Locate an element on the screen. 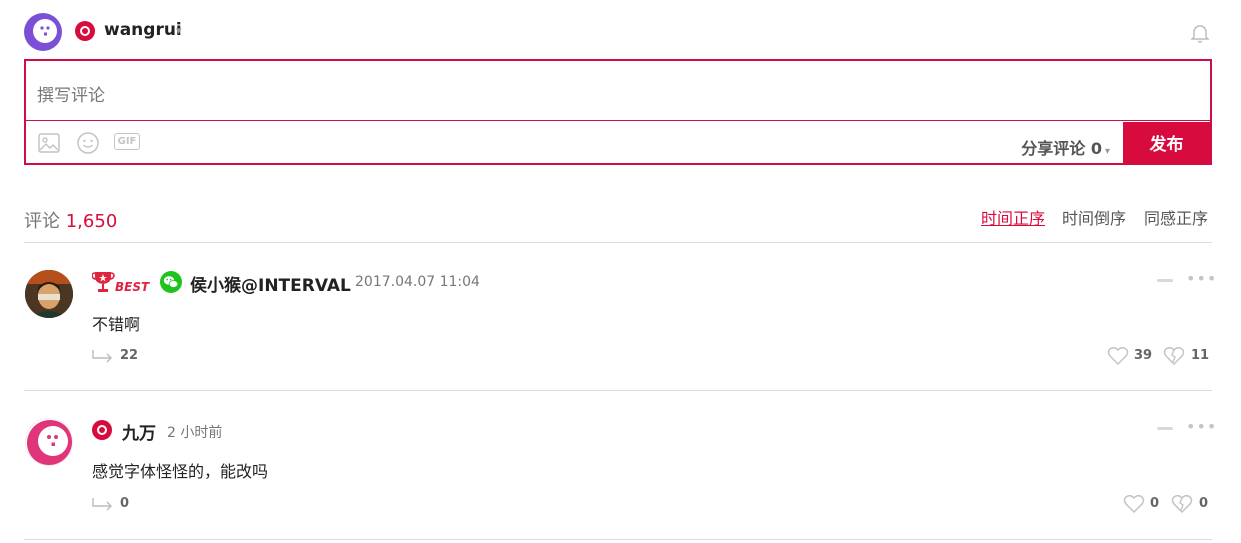  dislike-count: 0 is located at coordinates (1204, 503).